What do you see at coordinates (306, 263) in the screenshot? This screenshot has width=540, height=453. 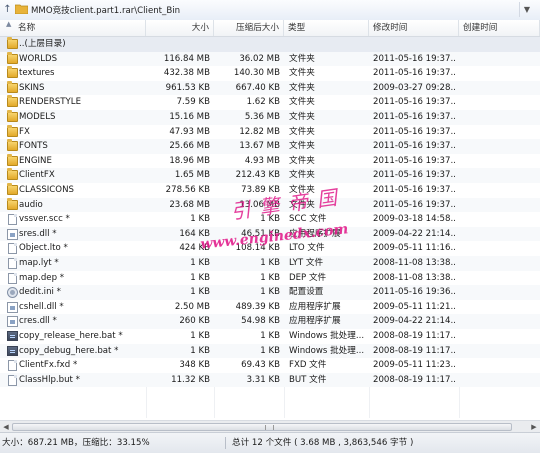 I see `file-type: LYT 文件` at bounding box center [306, 263].